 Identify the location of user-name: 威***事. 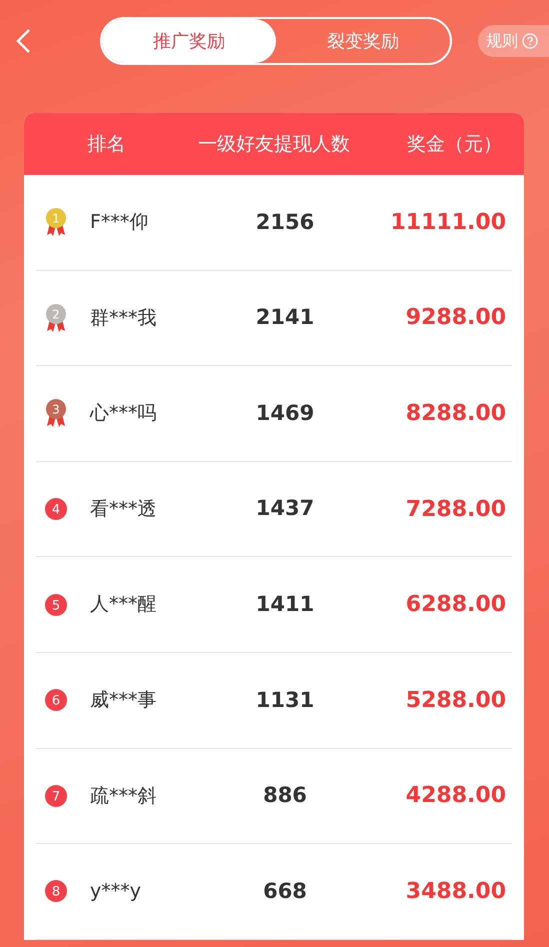
(124, 701).